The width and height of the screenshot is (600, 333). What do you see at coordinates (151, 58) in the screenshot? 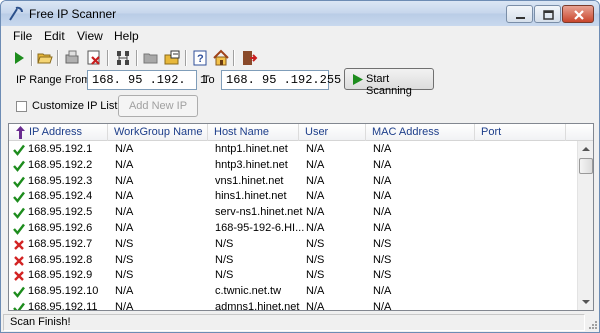
I see `folder-icon` at bounding box center [151, 58].